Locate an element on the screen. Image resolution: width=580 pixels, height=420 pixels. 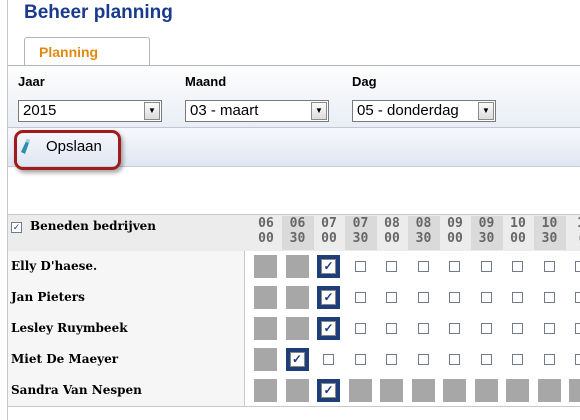
select-all-checkbox: ✓ is located at coordinates (16, 227).